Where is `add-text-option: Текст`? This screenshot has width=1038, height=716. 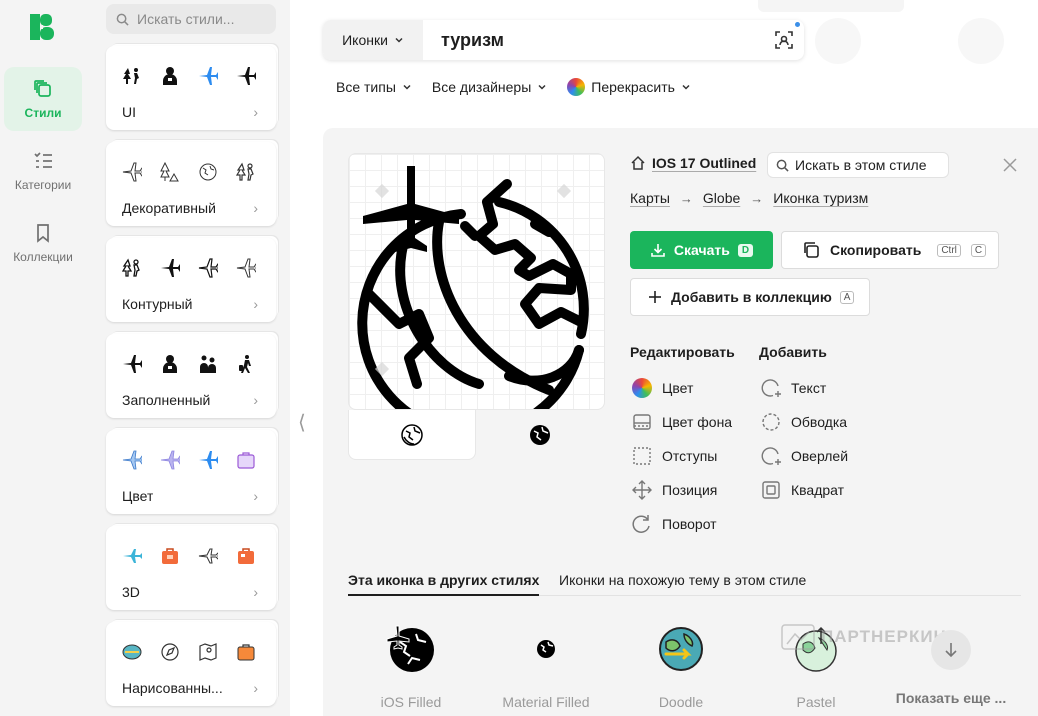 add-text-option: Текст is located at coordinates (793, 388).